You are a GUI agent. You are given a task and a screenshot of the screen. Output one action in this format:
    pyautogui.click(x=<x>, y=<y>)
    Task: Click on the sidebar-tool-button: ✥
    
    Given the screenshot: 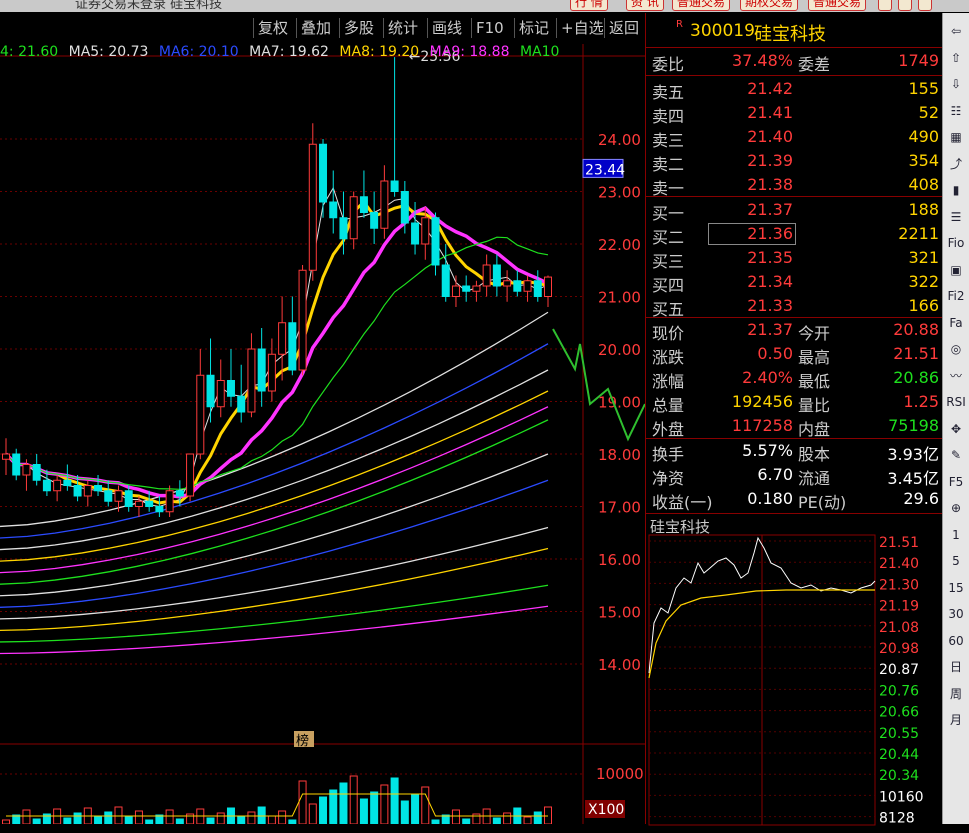 What is the action you would take?
    pyautogui.click(x=956, y=429)
    